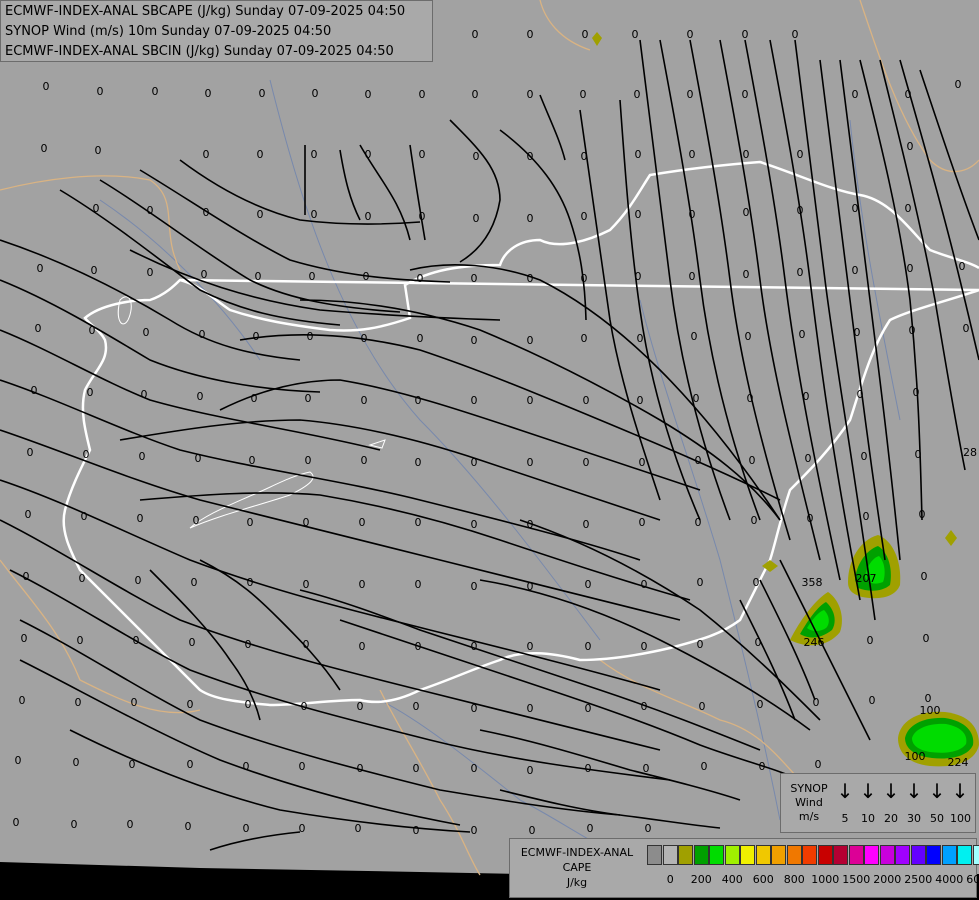  Describe the element at coordinates (813, 855) in the screenshot. I see `cape-color-scale` at that location.